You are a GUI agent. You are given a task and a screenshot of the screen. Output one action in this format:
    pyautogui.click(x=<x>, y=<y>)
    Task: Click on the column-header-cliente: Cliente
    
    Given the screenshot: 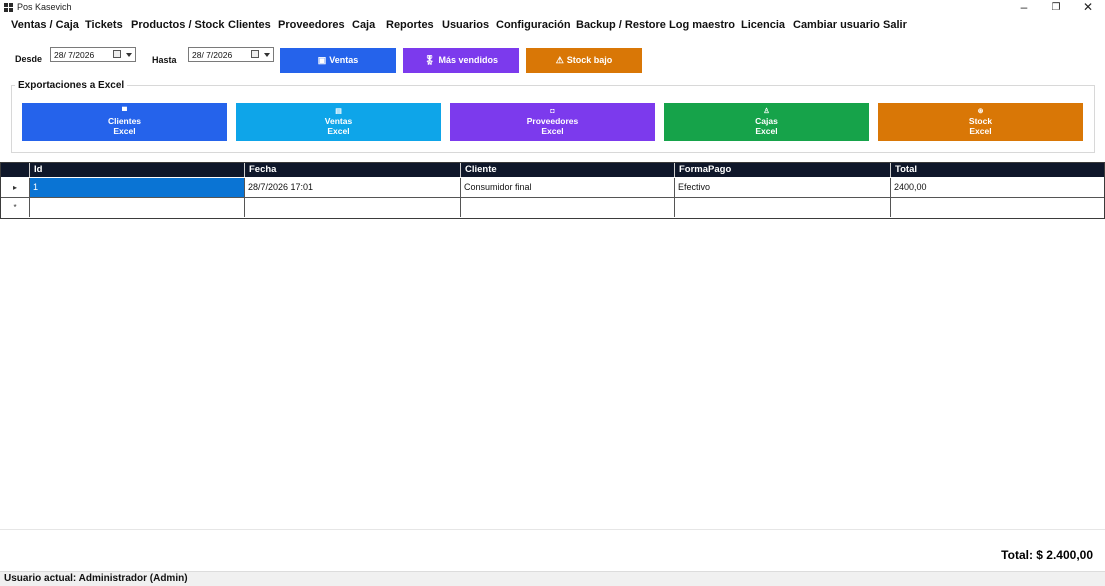 What is the action you would take?
    pyautogui.click(x=567, y=170)
    